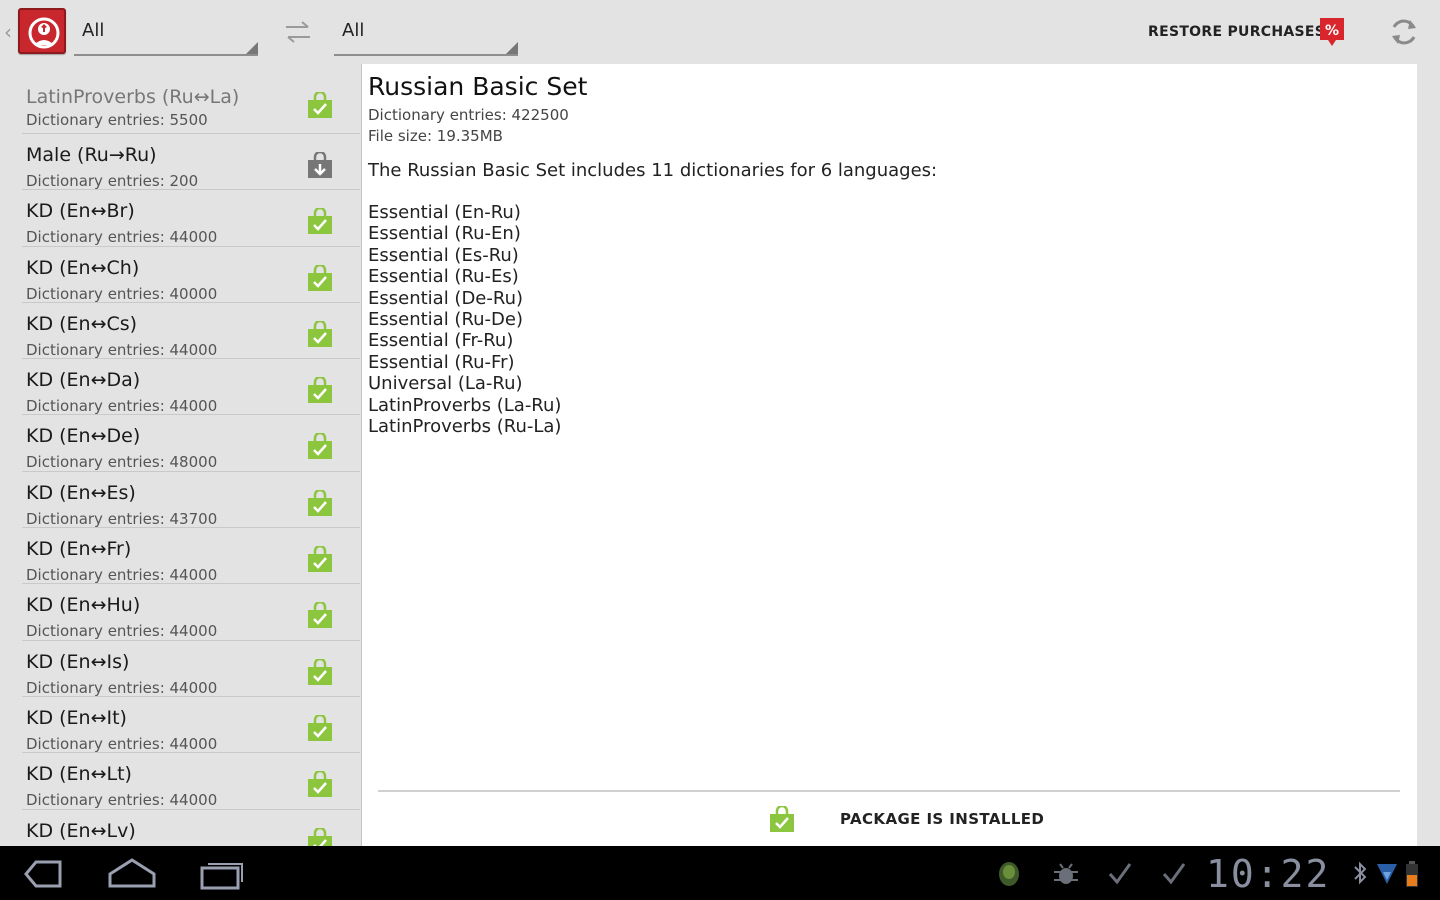 The width and height of the screenshot is (1440, 900). Describe the element at coordinates (441, 341) in the screenshot. I see `included-dictionary-item: Essential (Fr-Ru)` at that location.